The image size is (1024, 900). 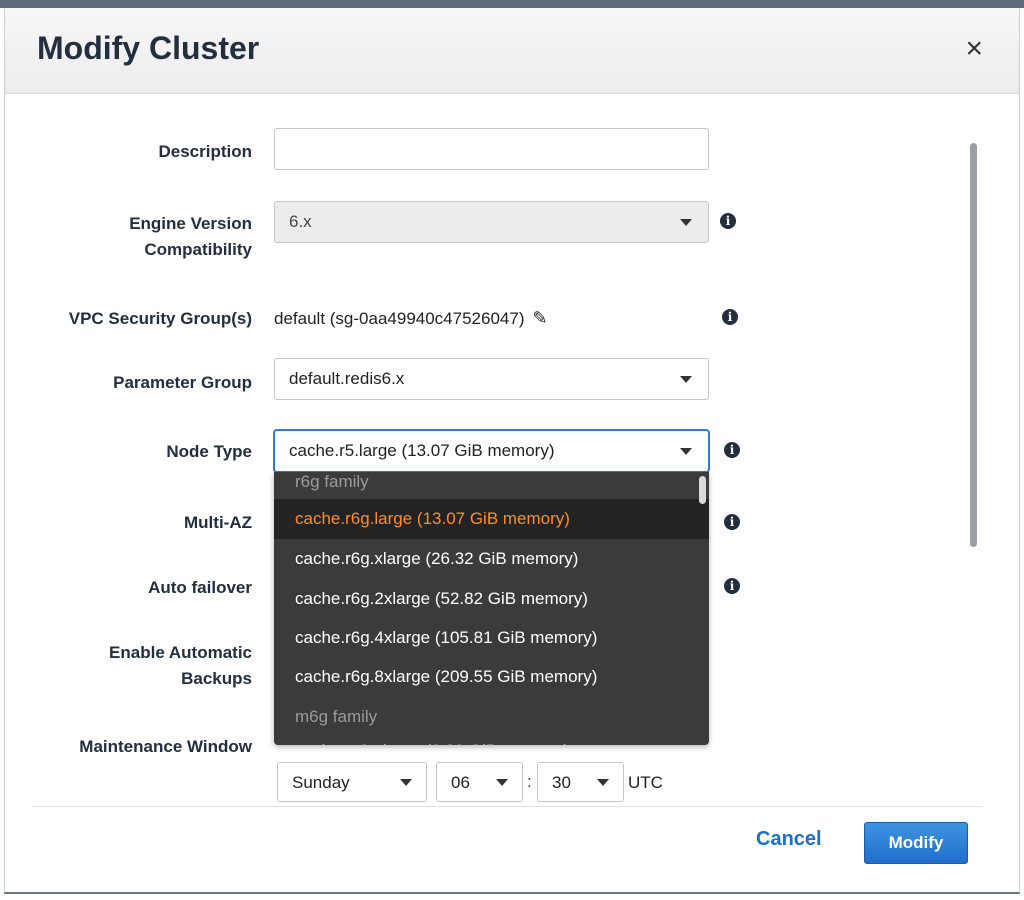 What do you see at coordinates (200, 587) in the screenshot?
I see `auto-failover-label: Auto failover` at bounding box center [200, 587].